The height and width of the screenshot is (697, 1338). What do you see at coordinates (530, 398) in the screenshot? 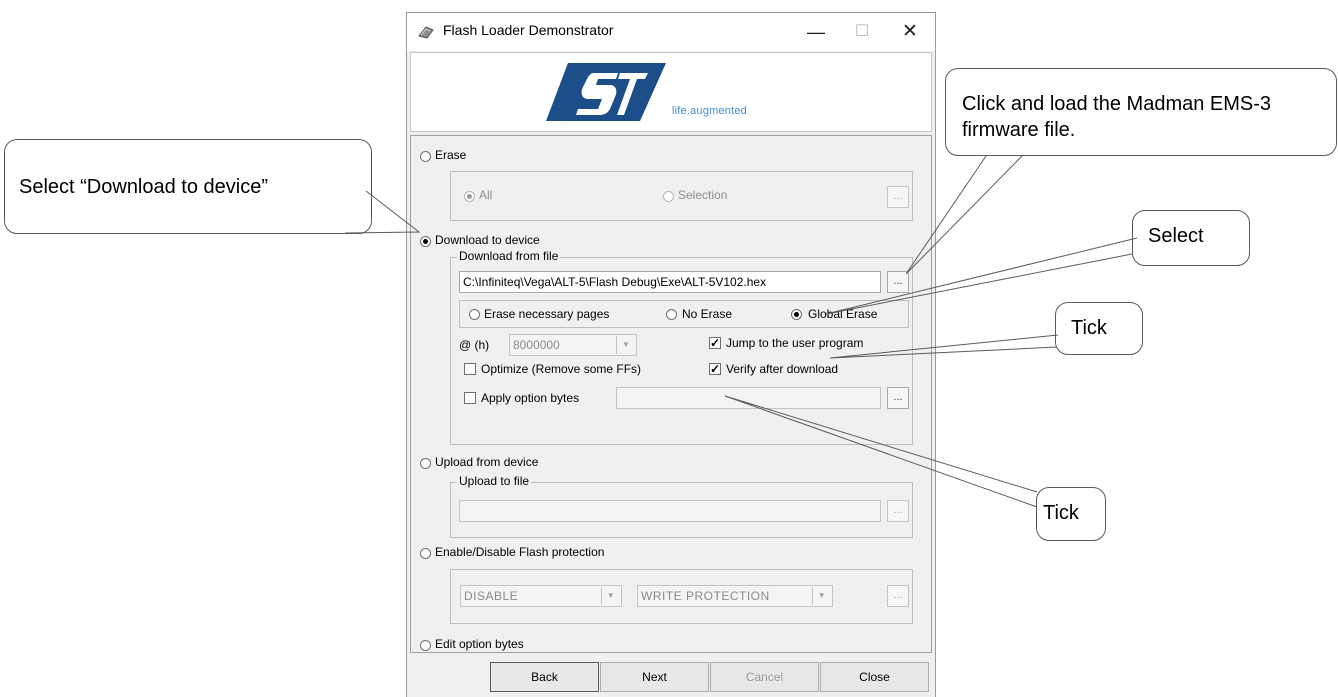
I see `apply-option-bytes-label: Apply option bytes` at bounding box center [530, 398].